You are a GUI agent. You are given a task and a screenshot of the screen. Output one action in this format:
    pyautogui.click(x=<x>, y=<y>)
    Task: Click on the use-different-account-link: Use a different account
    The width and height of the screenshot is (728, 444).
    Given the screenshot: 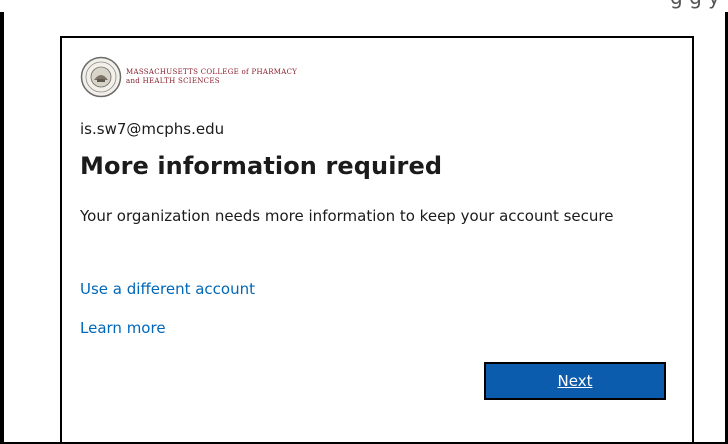 What is the action you would take?
    pyautogui.click(x=167, y=289)
    